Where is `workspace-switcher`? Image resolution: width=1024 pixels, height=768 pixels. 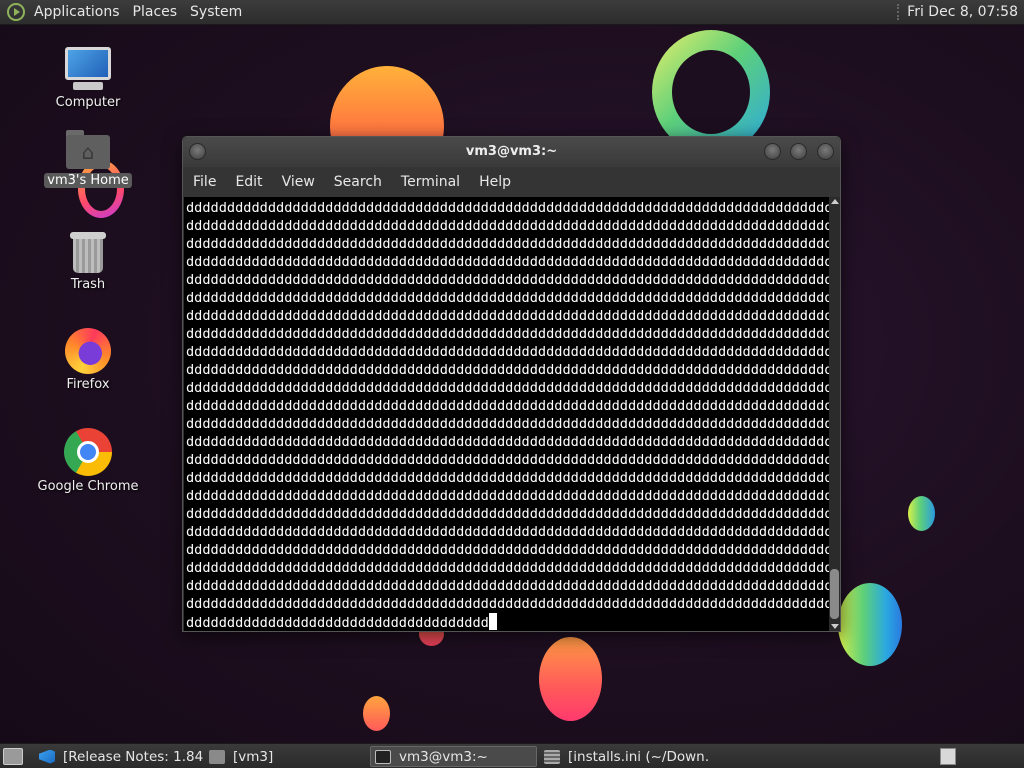 workspace-switcher is located at coordinates (948, 756).